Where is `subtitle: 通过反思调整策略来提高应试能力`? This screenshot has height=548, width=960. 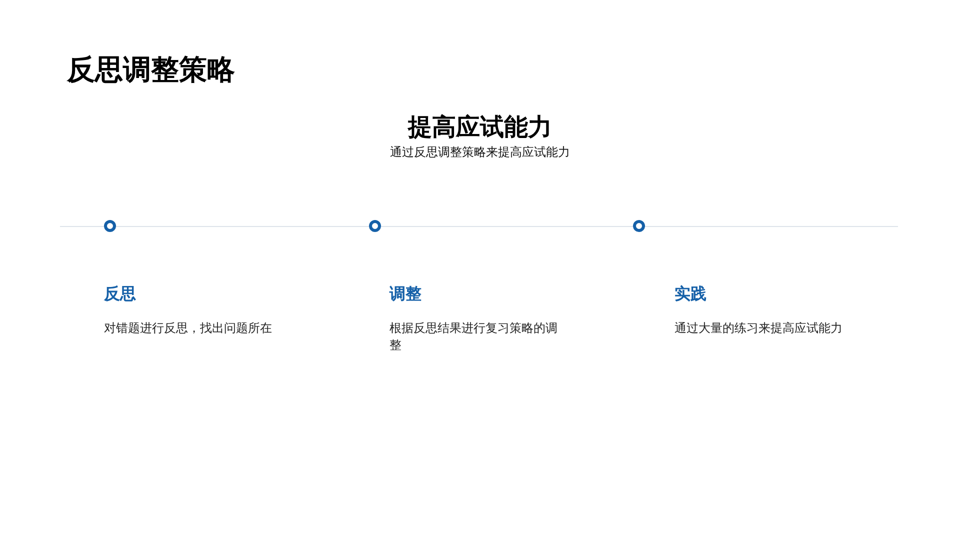 subtitle: 通过反思调整策略来提高应试能力 is located at coordinates (480, 152).